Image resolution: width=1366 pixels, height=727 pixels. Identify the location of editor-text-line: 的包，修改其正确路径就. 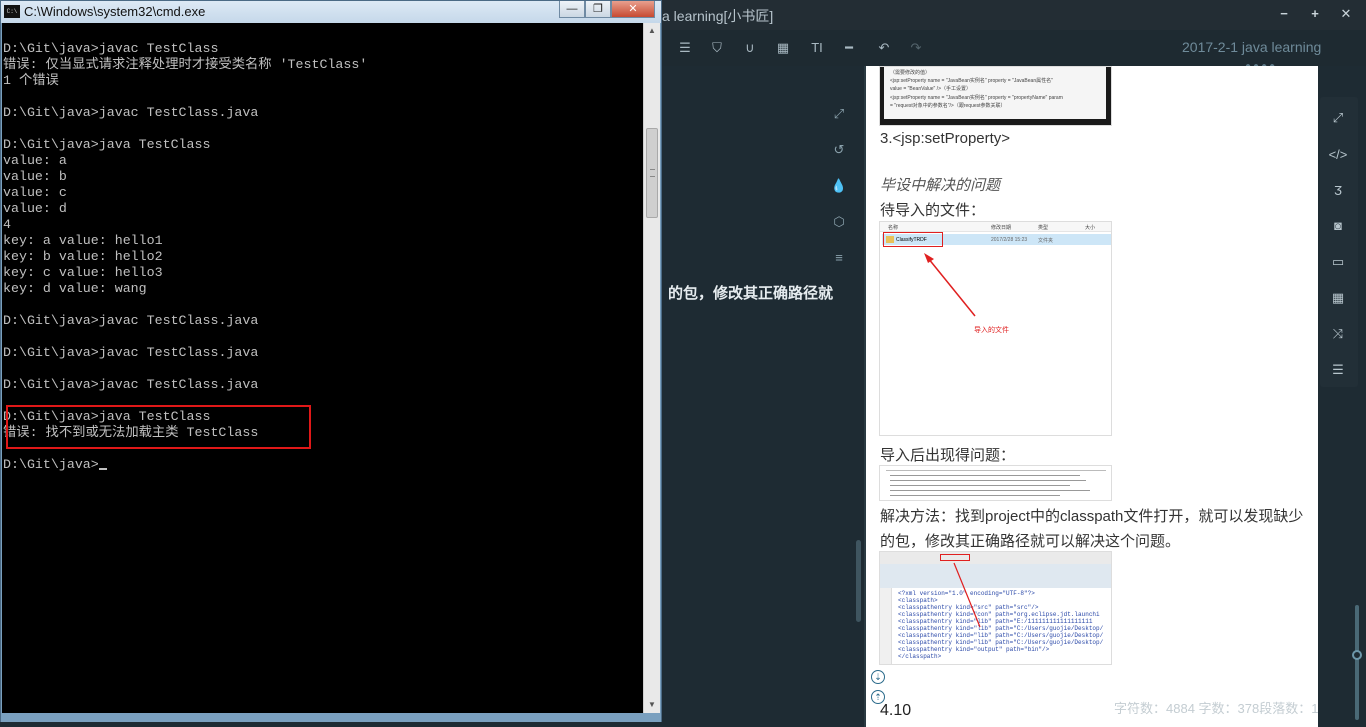
(750, 292).